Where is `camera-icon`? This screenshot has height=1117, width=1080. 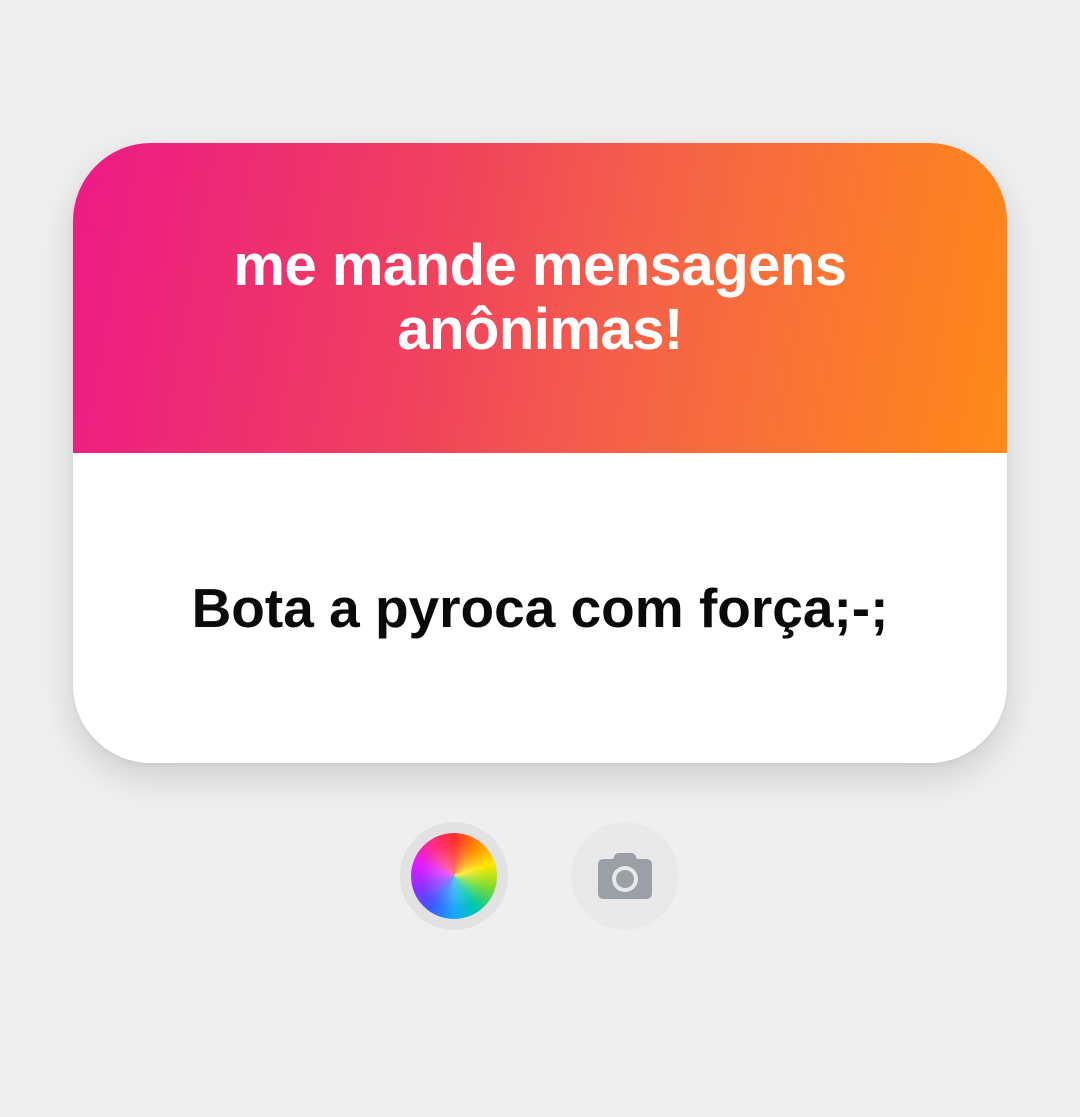 camera-icon is located at coordinates (625, 876).